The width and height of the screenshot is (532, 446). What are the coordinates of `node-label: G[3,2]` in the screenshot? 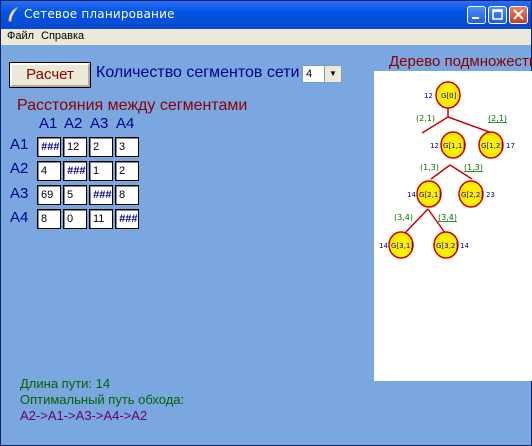 It's located at (447, 246).